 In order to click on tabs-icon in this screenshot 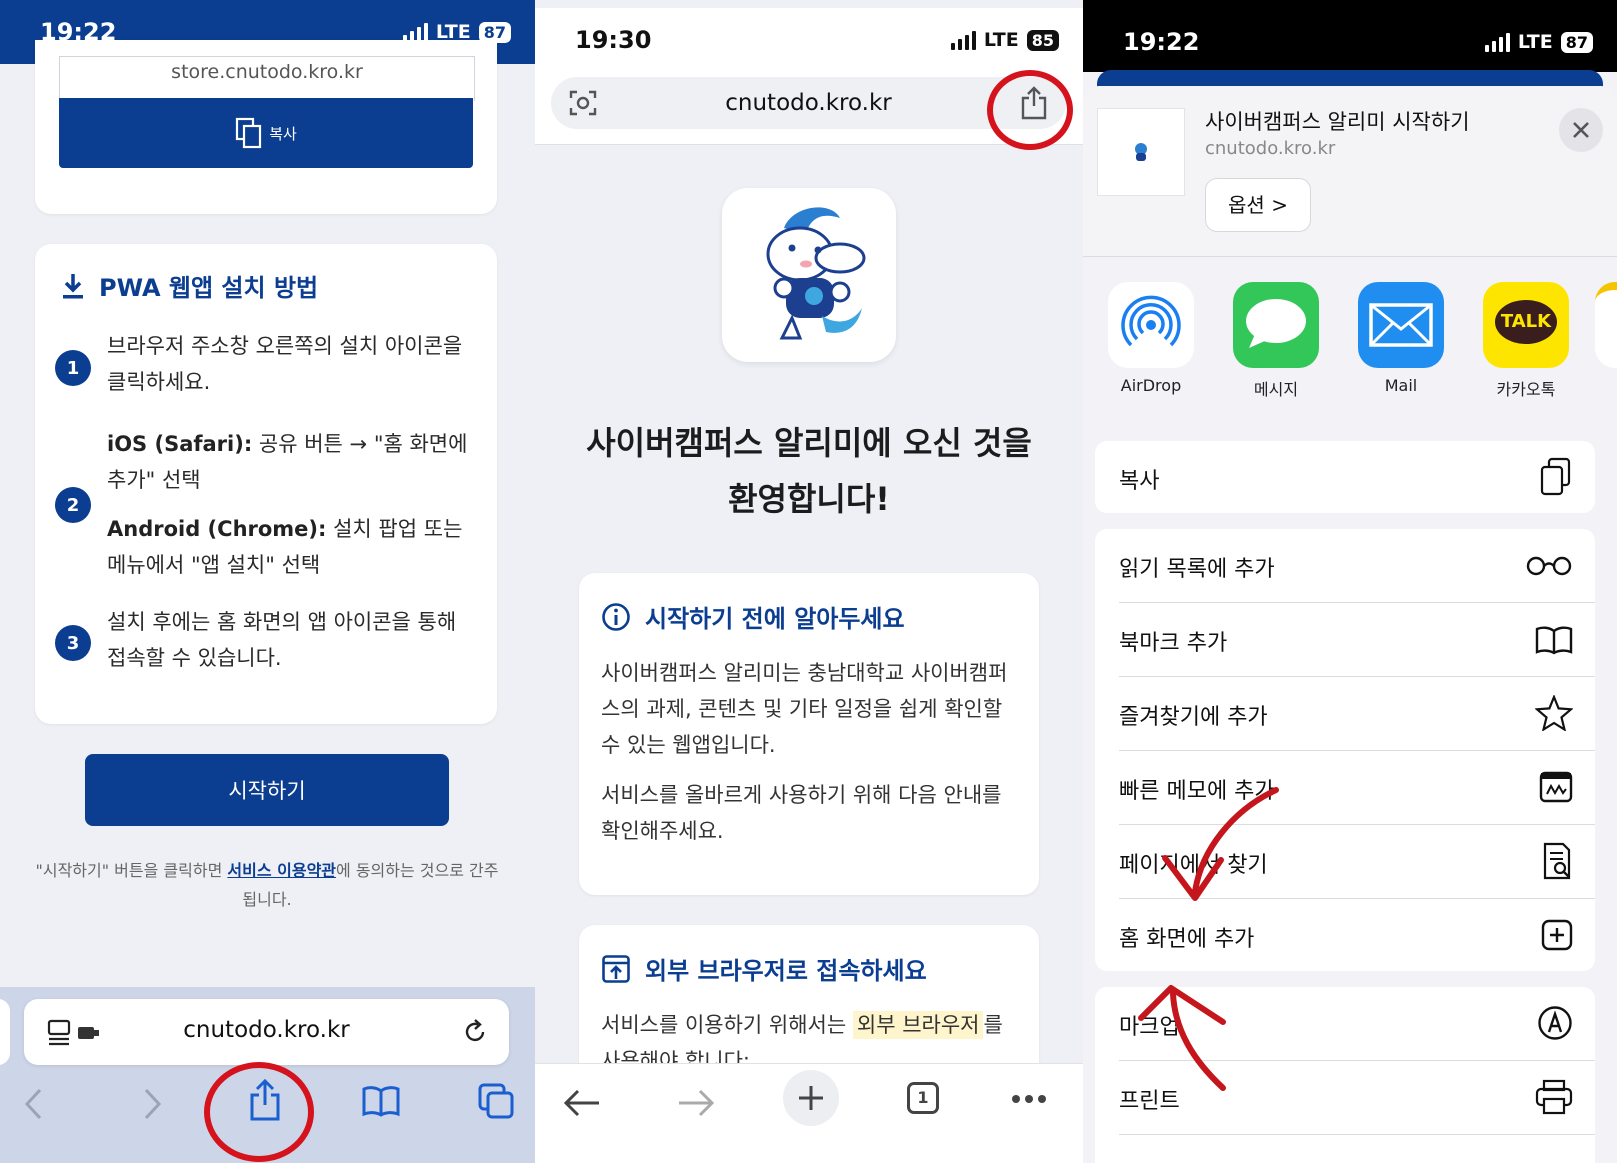, I will do `click(496, 1101)`.